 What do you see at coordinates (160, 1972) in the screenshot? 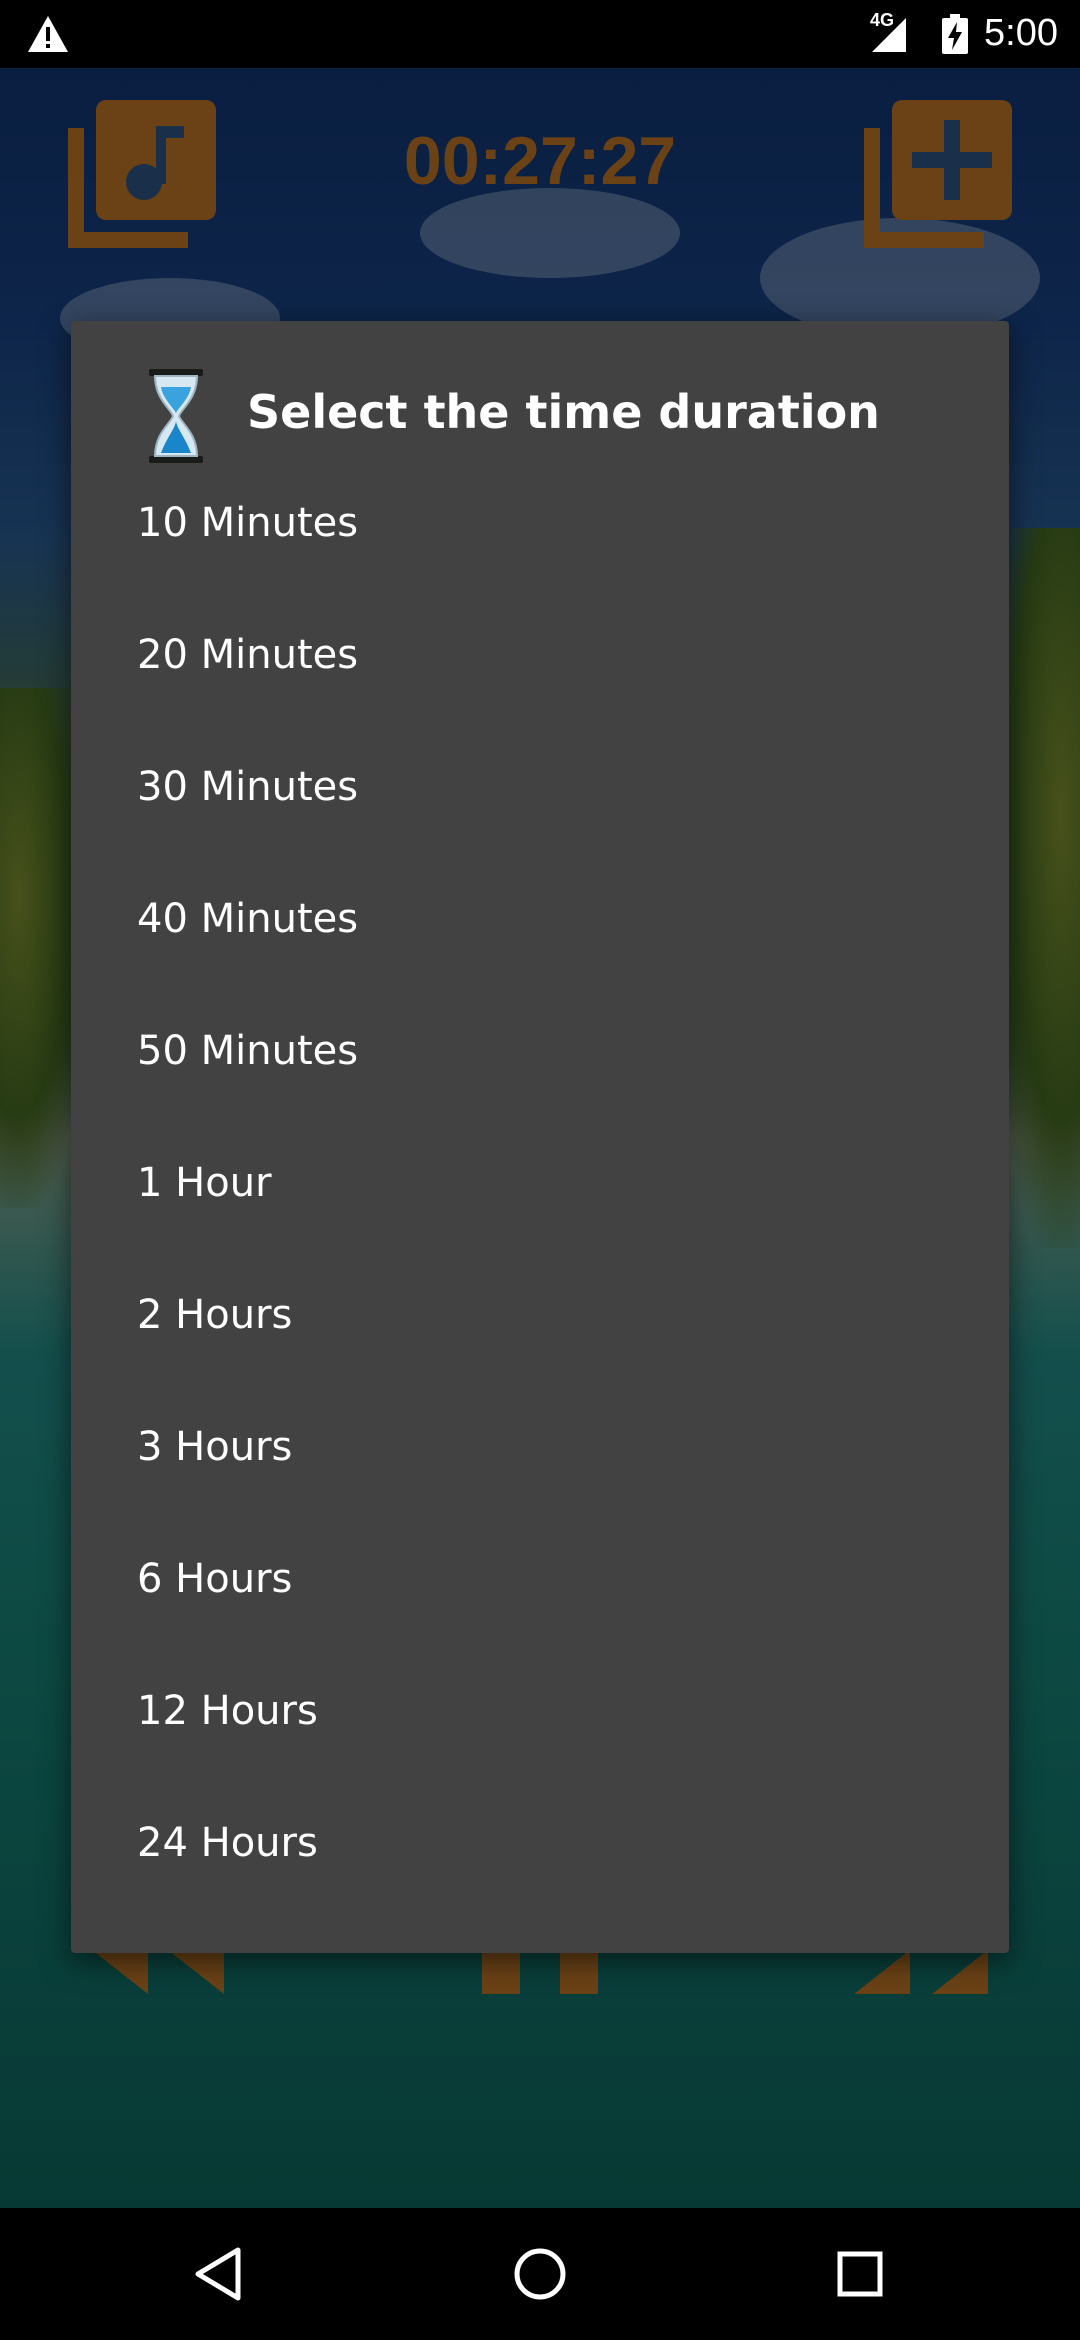
I see `rewind-icon` at bounding box center [160, 1972].